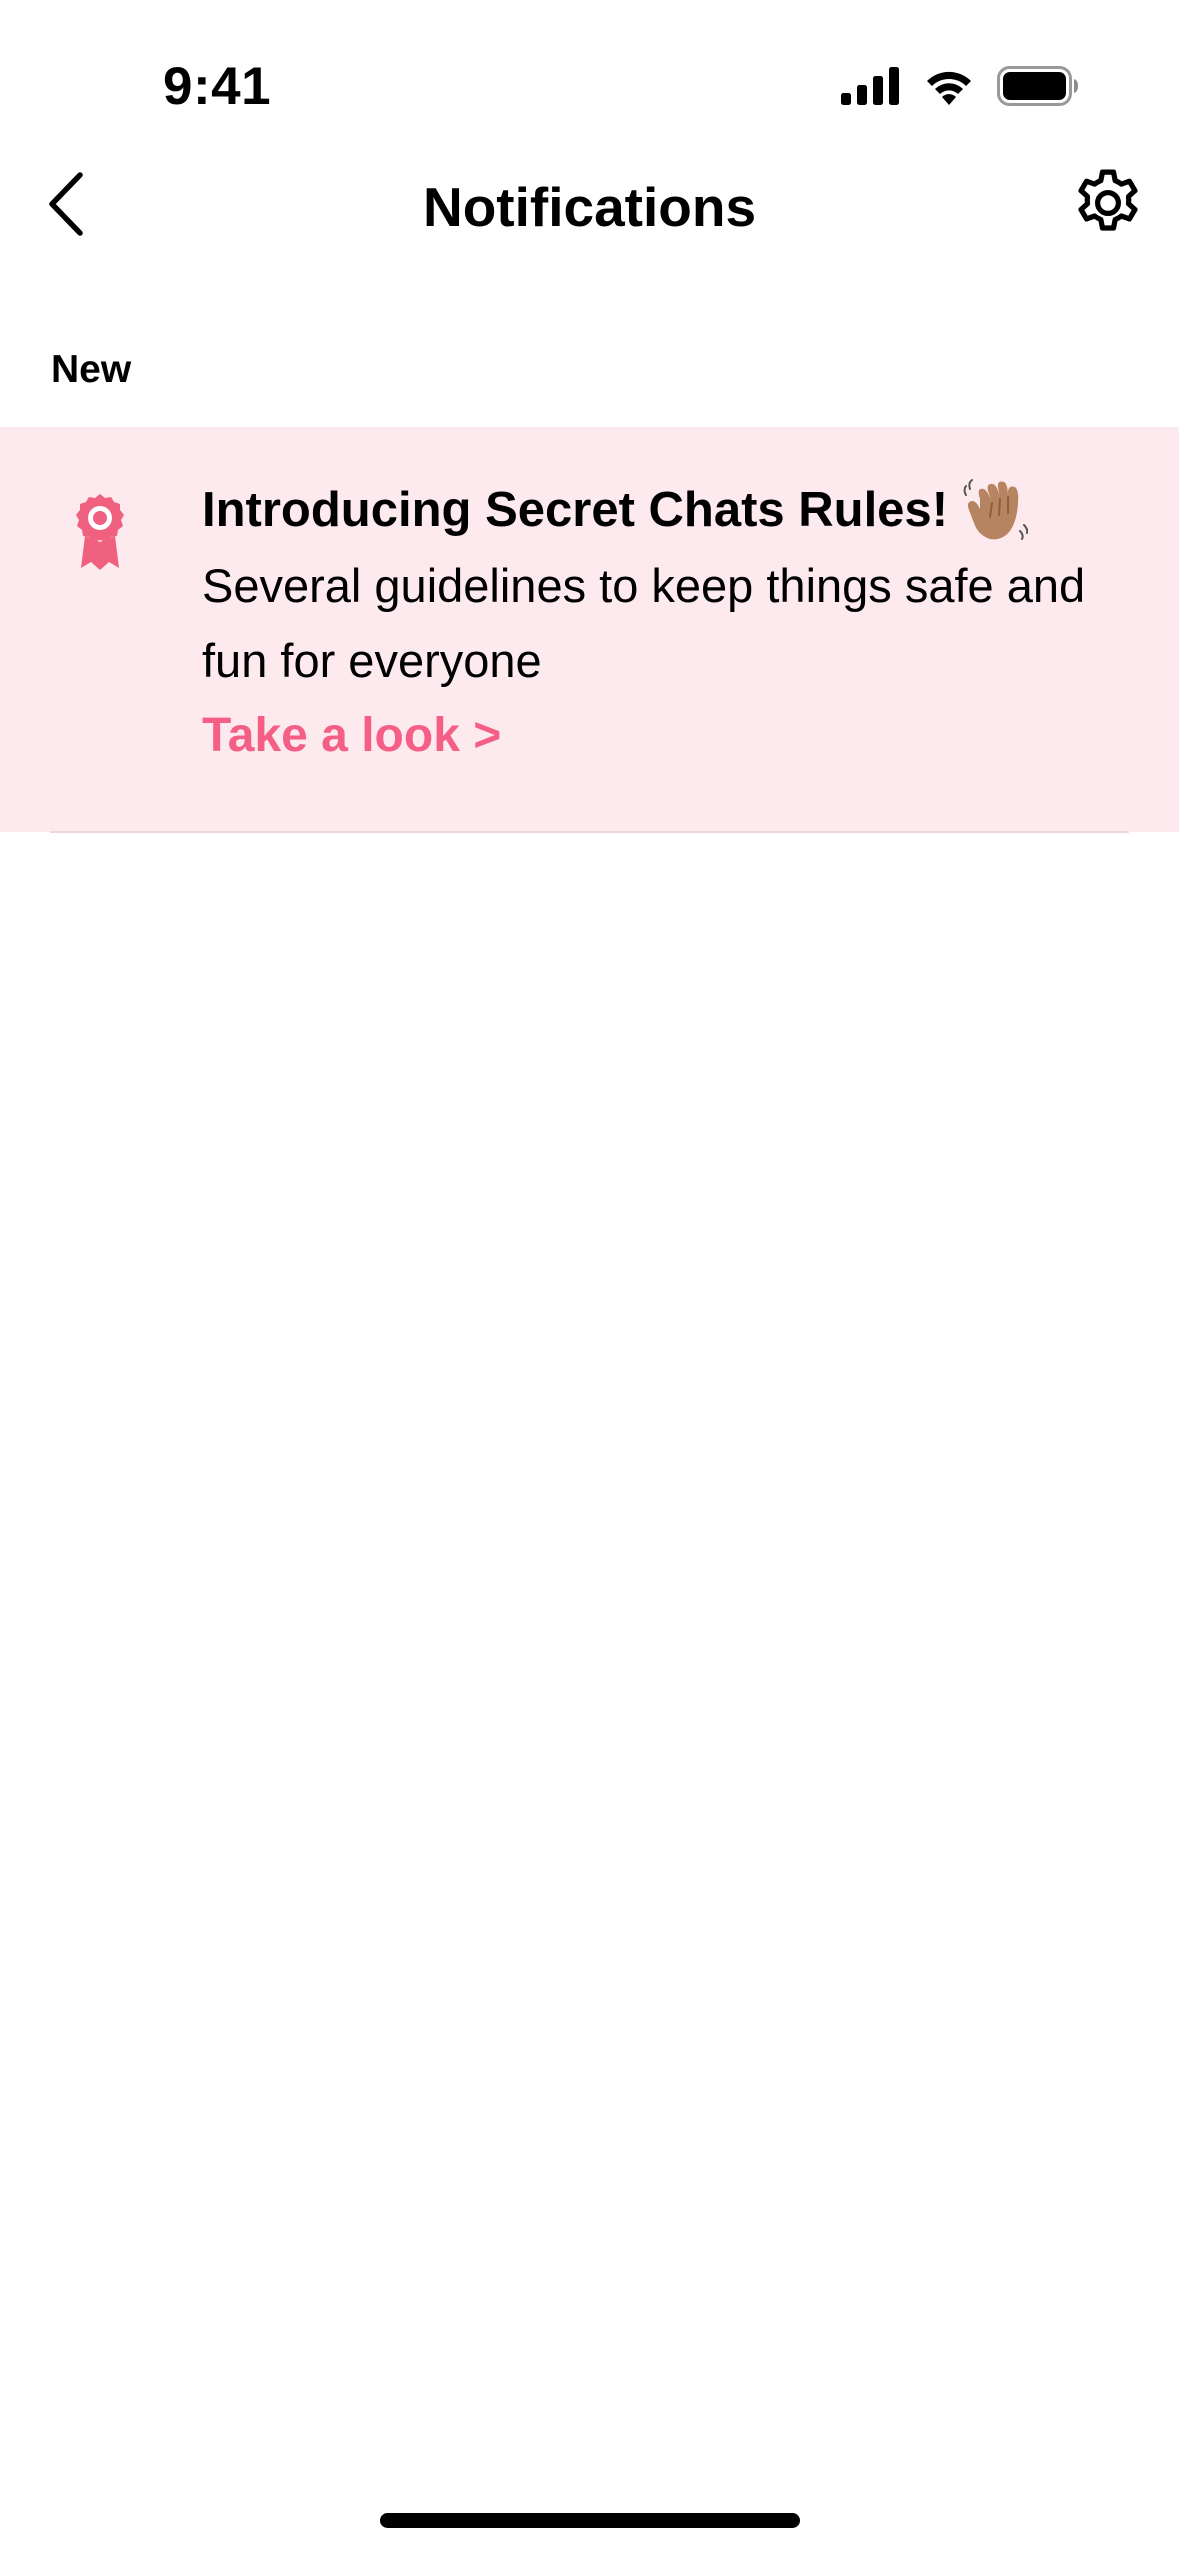 Image resolution: width=1179 pixels, height=2556 pixels. I want to click on settings-button, so click(1108, 205).